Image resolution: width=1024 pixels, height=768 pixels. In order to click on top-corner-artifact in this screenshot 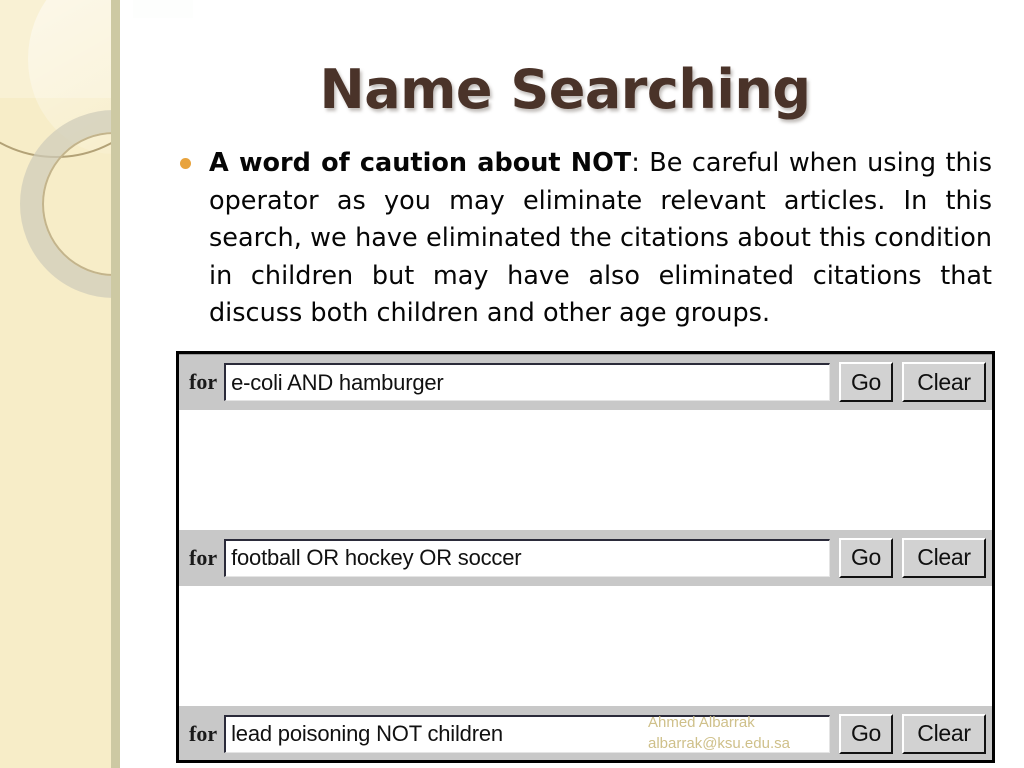, I will do `click(163, 9)`.